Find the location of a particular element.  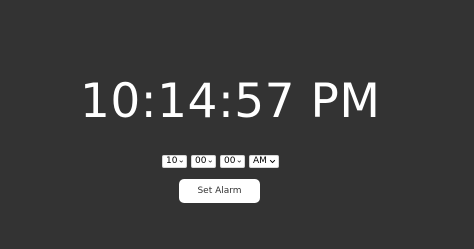

hour-select-value: 10 is located at coordinates (172, 161).